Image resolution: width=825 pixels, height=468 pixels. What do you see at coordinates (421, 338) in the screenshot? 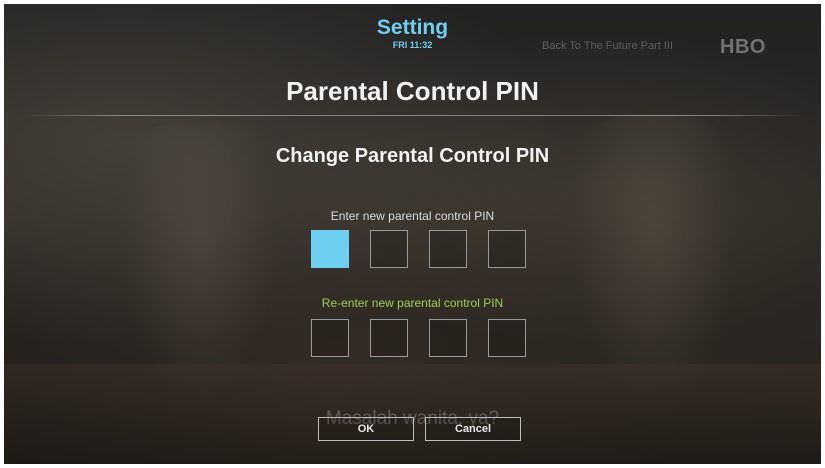
I see `reenter-pin-input` at bounding box center [421, 338].